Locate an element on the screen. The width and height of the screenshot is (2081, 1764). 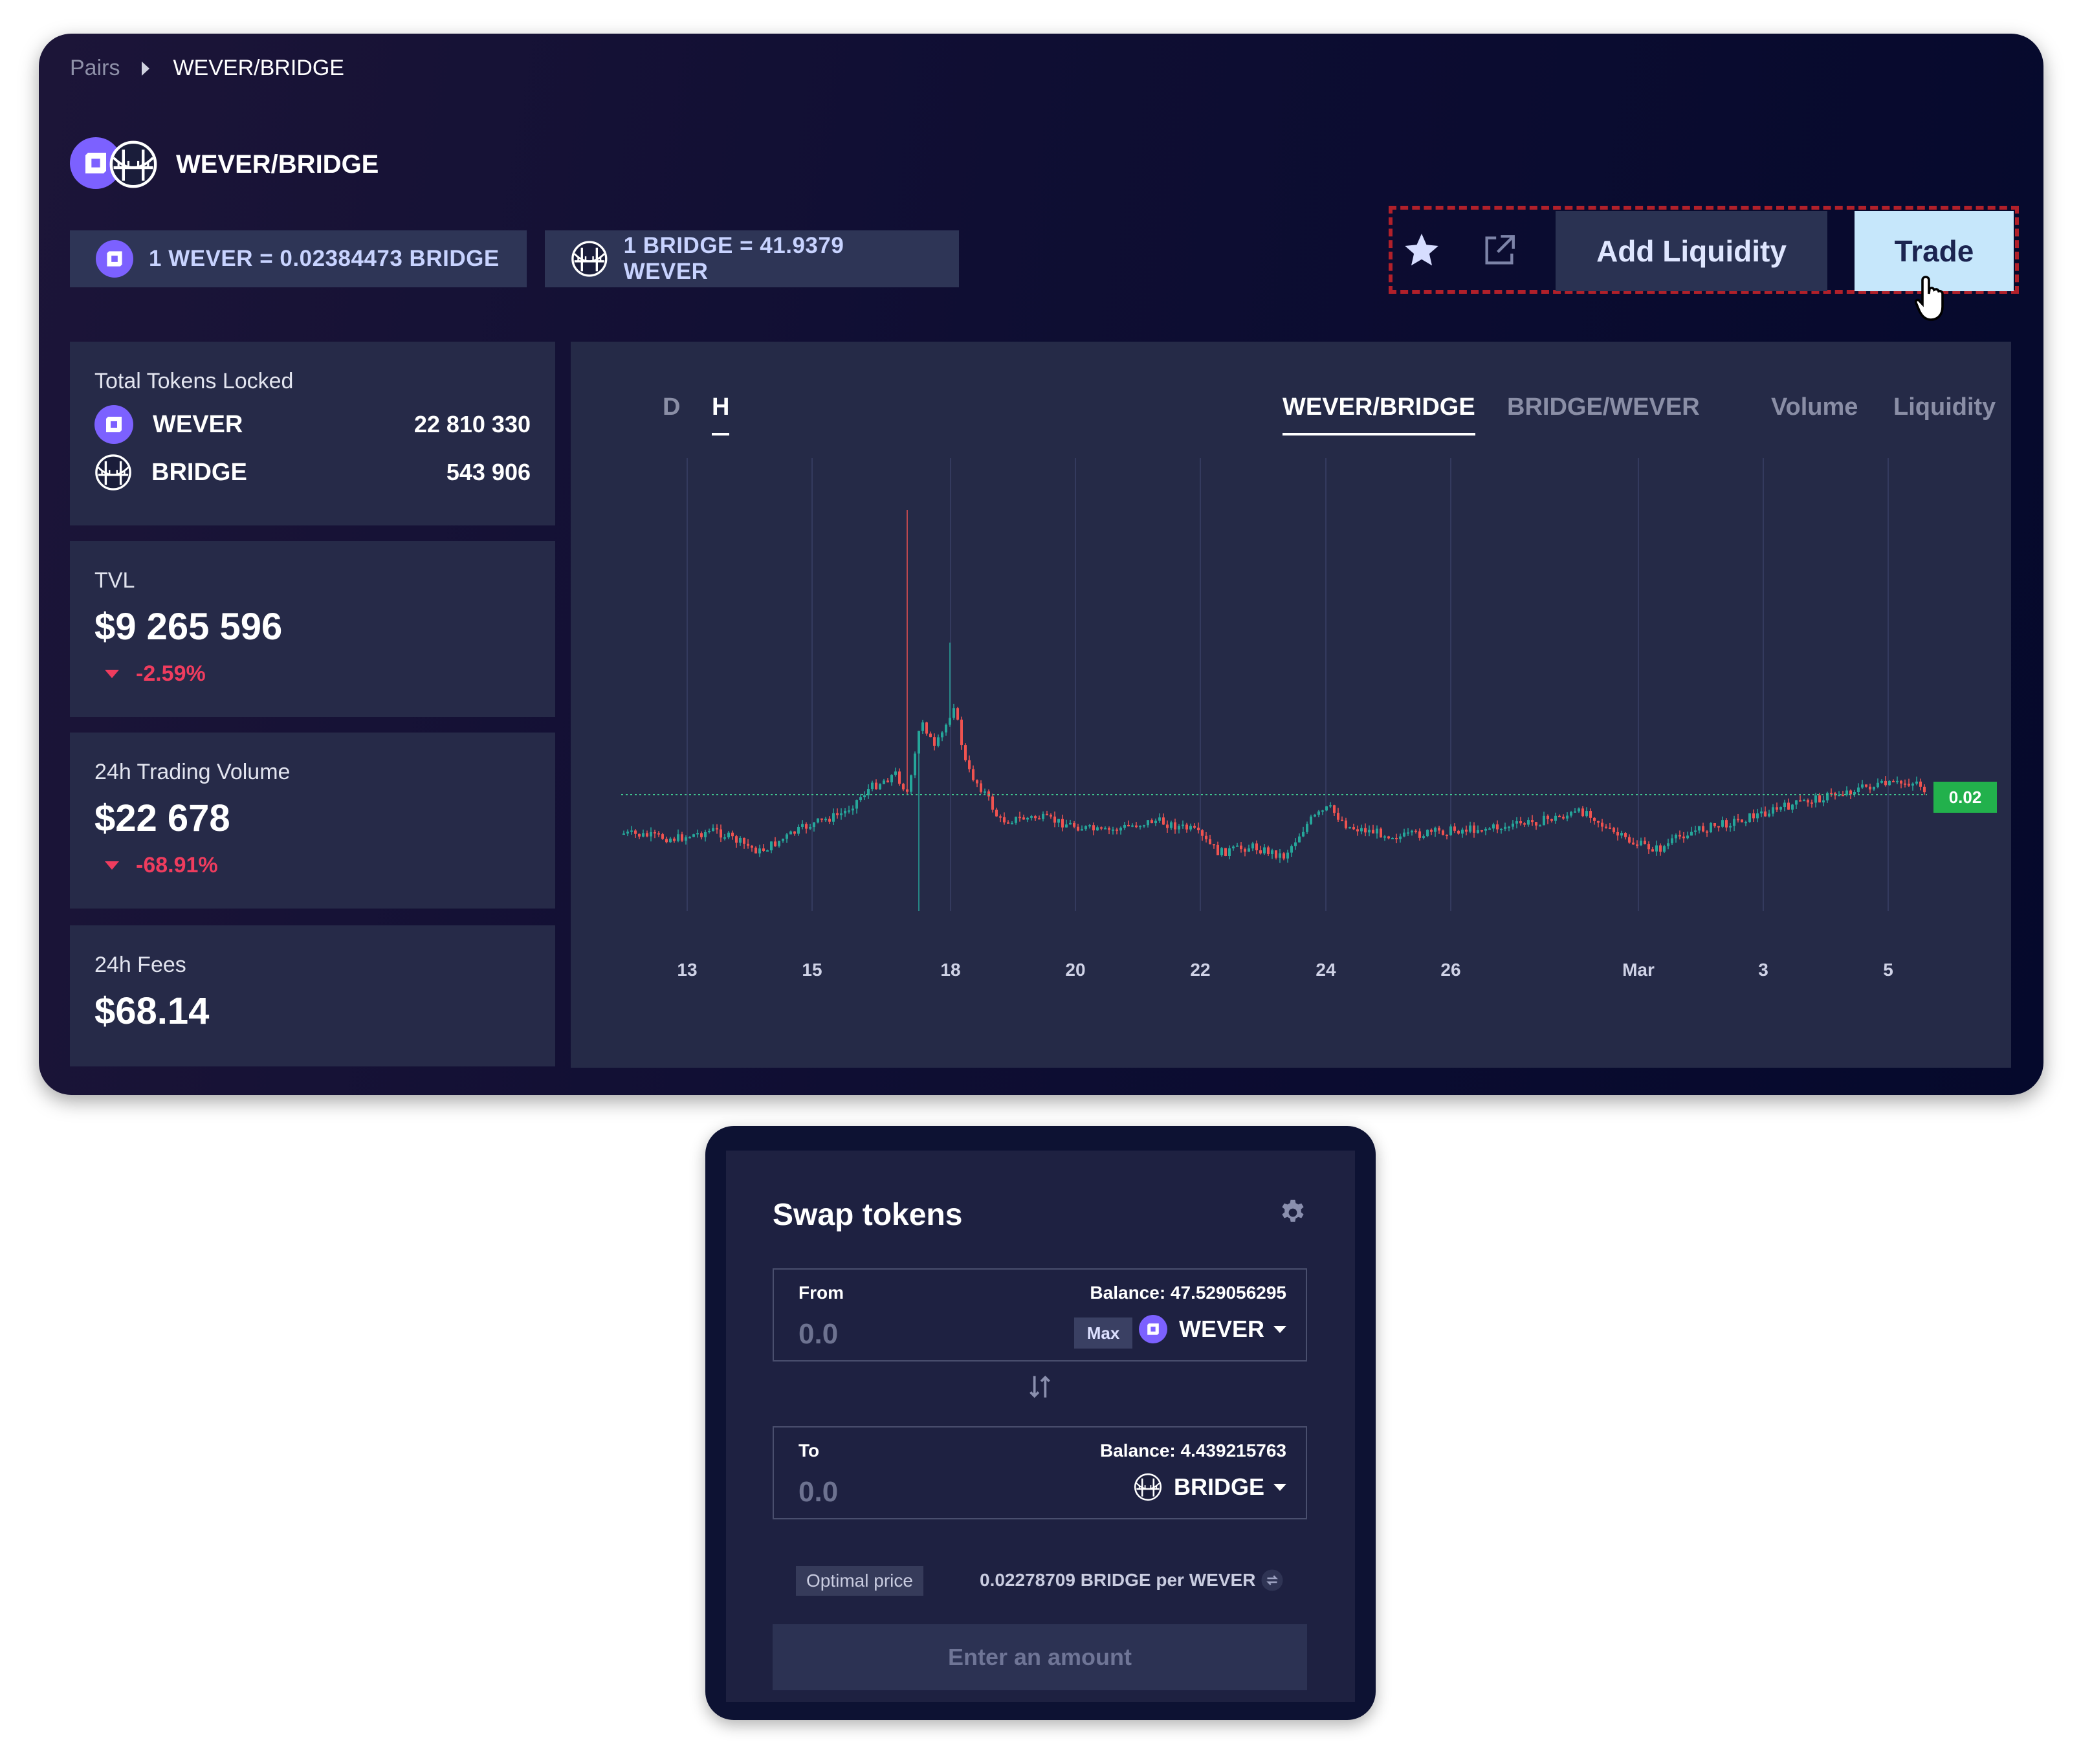
down-arrow-icon is located at coordinates (112, 865).